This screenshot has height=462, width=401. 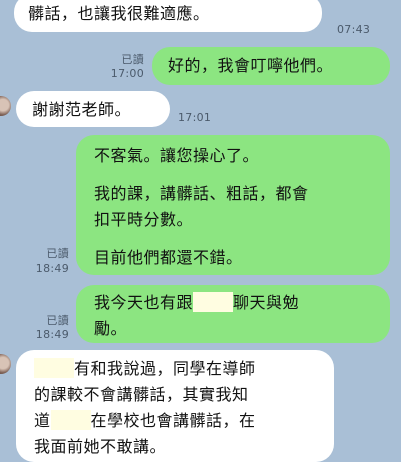 What do you see at coordinates (127, 73) in the screenshot?
I see `message-time: 17:00` at bounding box center [127, 73].